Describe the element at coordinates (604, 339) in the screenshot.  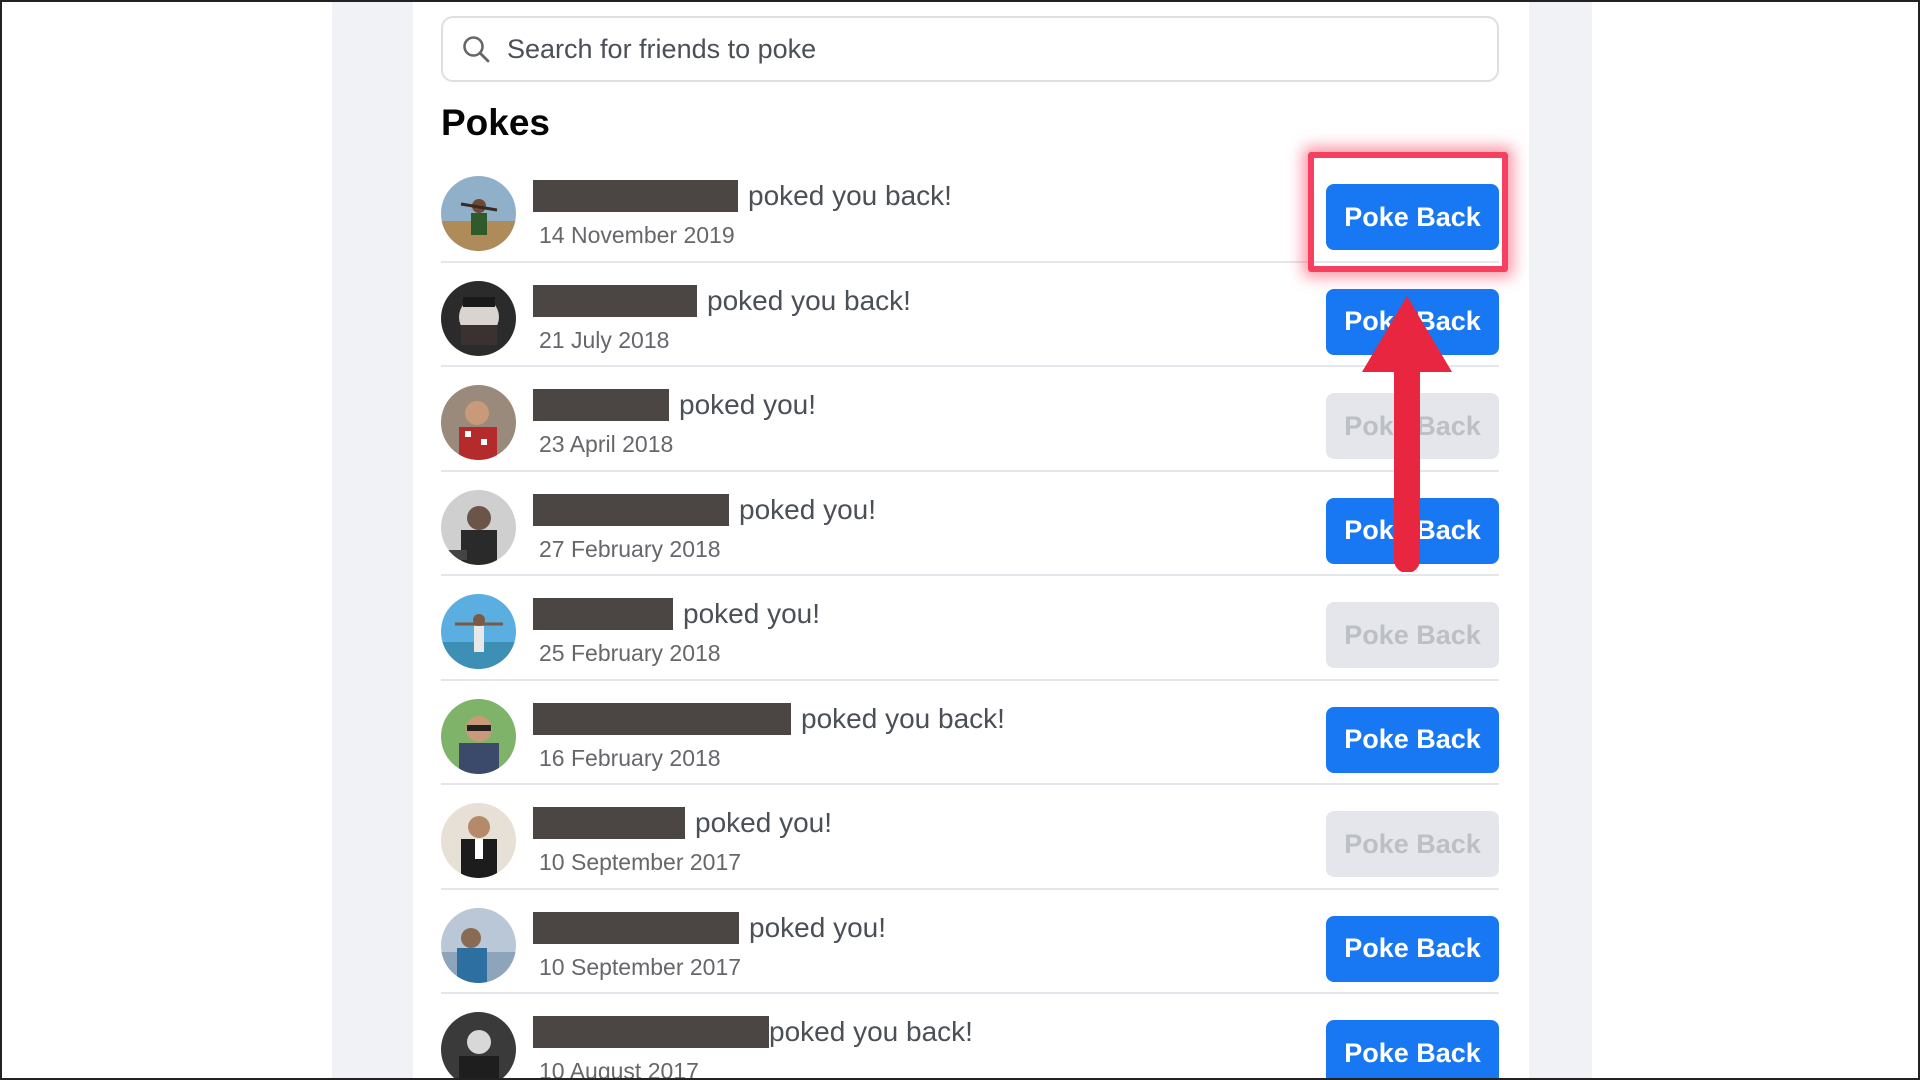
I see `poke-date: 21 July 2018` at that location.